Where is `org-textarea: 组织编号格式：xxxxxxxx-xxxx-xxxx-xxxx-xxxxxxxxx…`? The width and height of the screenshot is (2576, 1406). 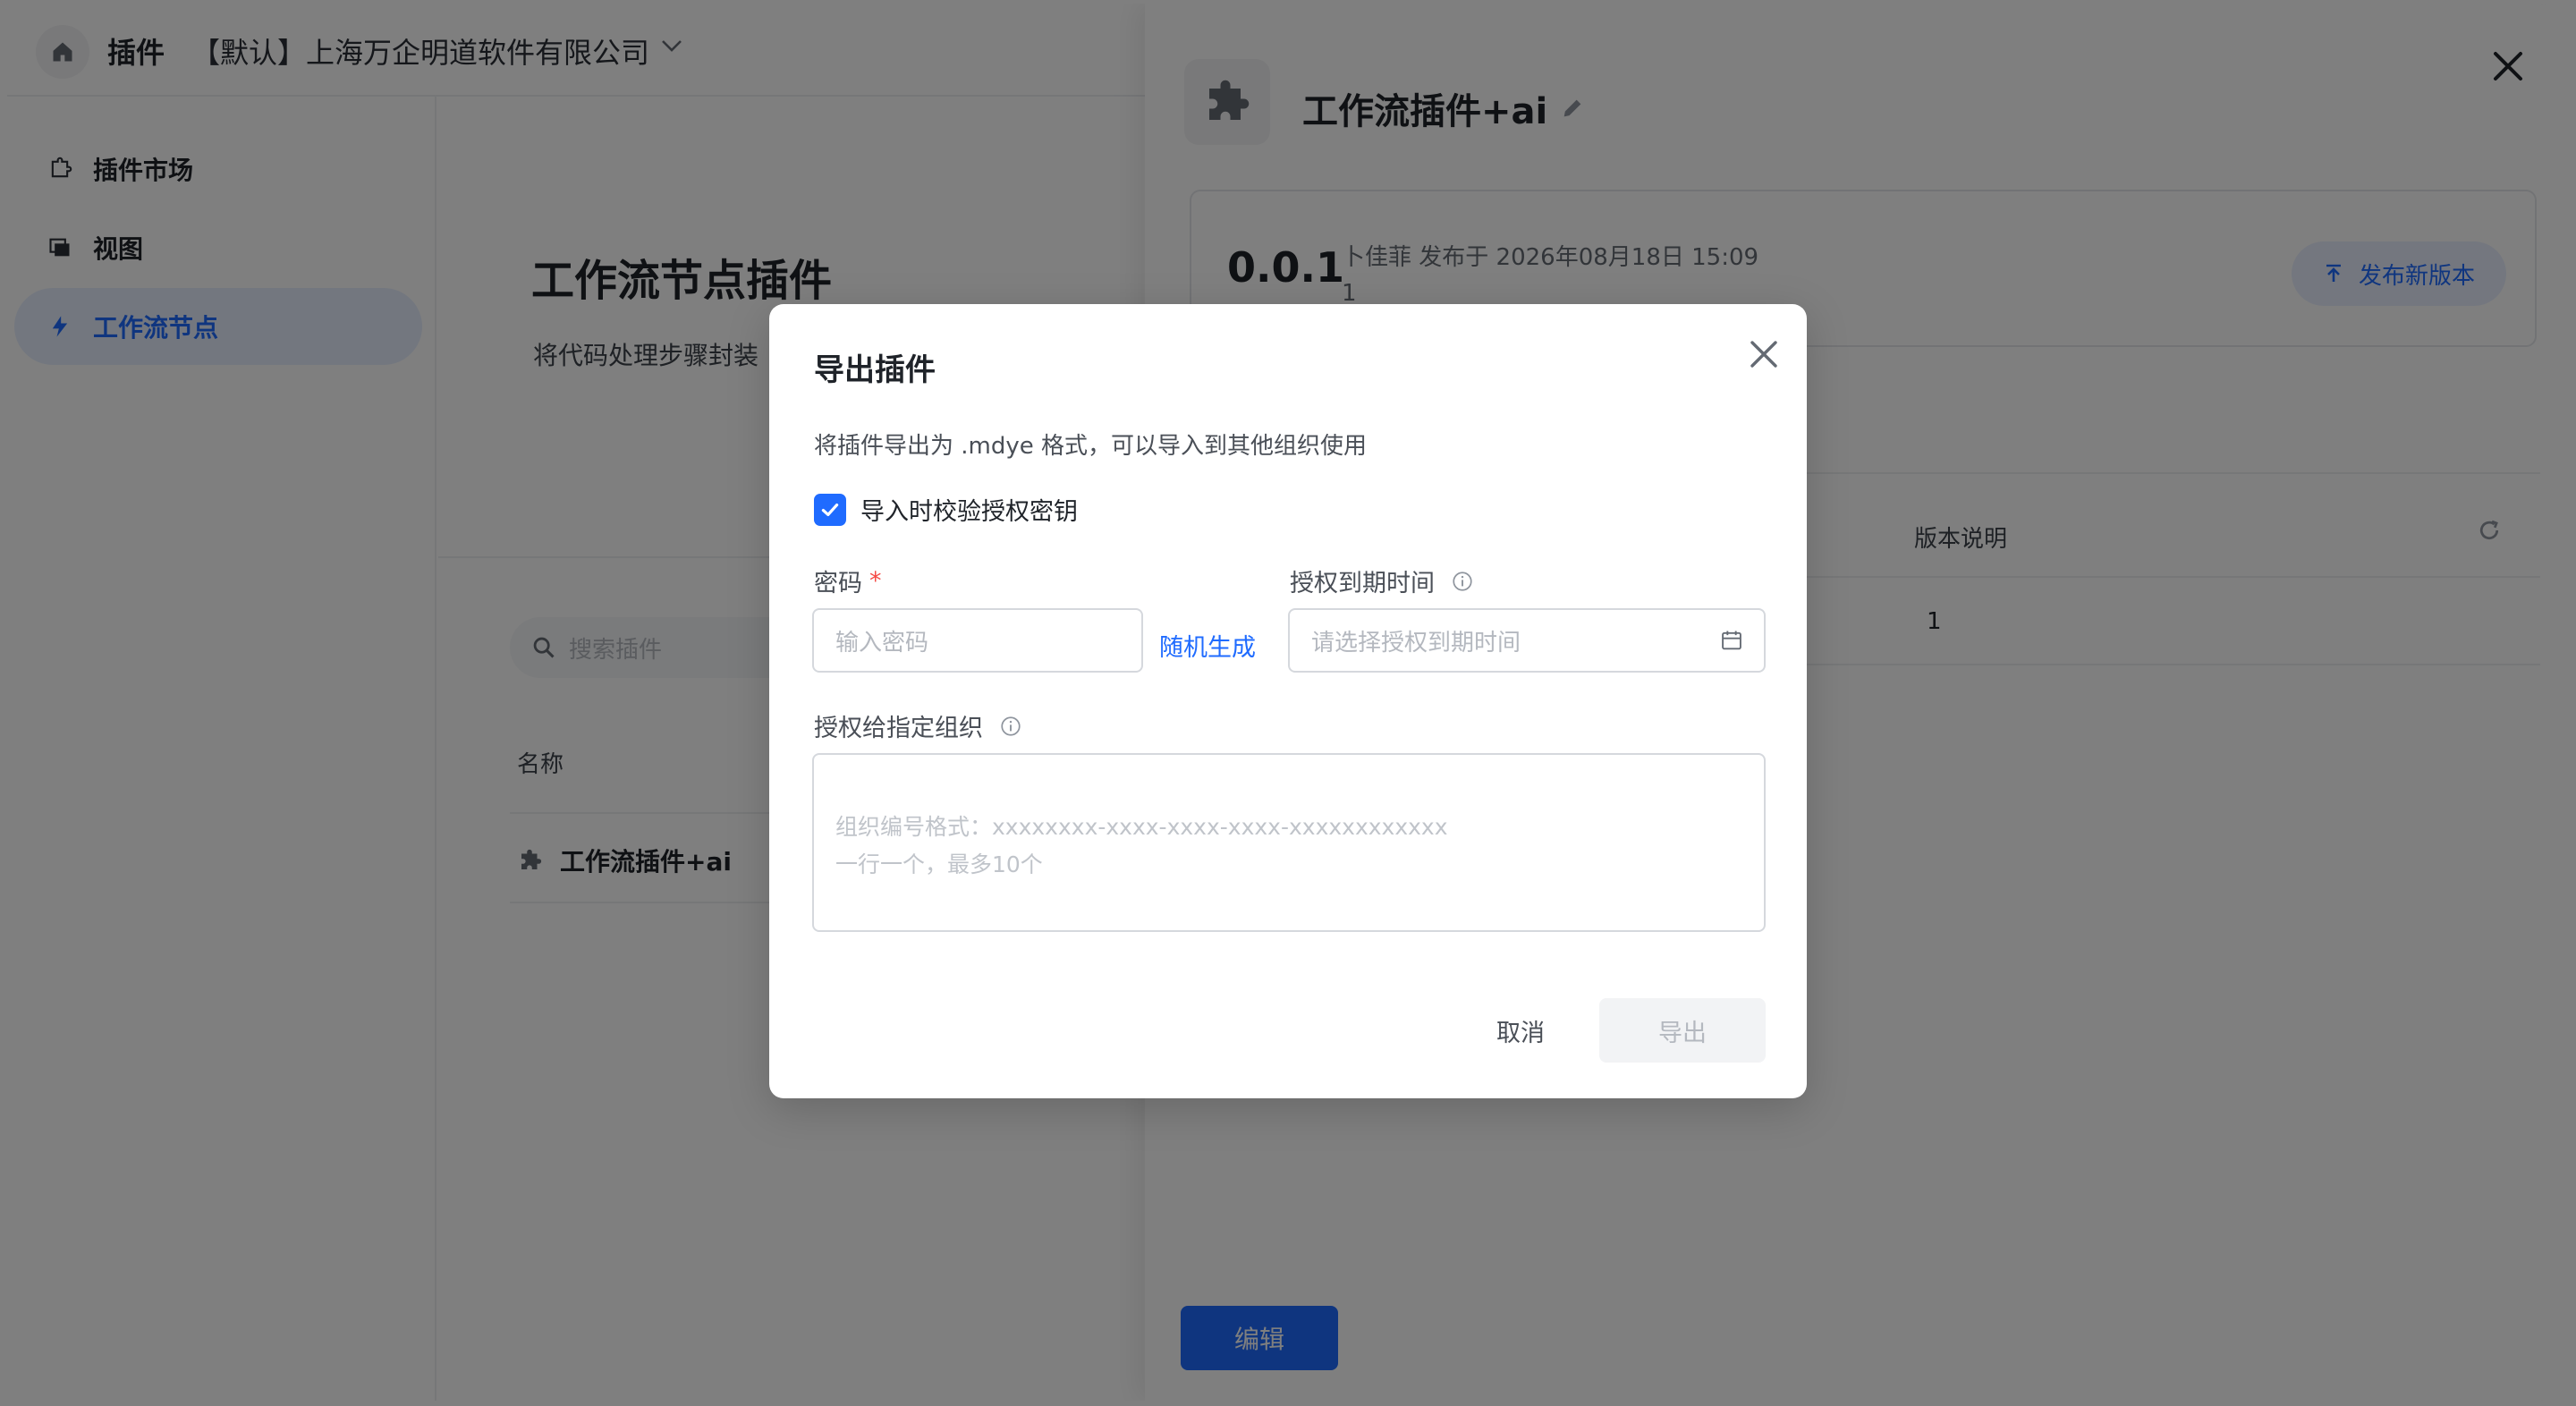 org-textarea: 组织编号格式：xxxxxxxx-xxxx-xxxx-xxxx-xxxxxxxxx… is located at coordinates (1289, 843).